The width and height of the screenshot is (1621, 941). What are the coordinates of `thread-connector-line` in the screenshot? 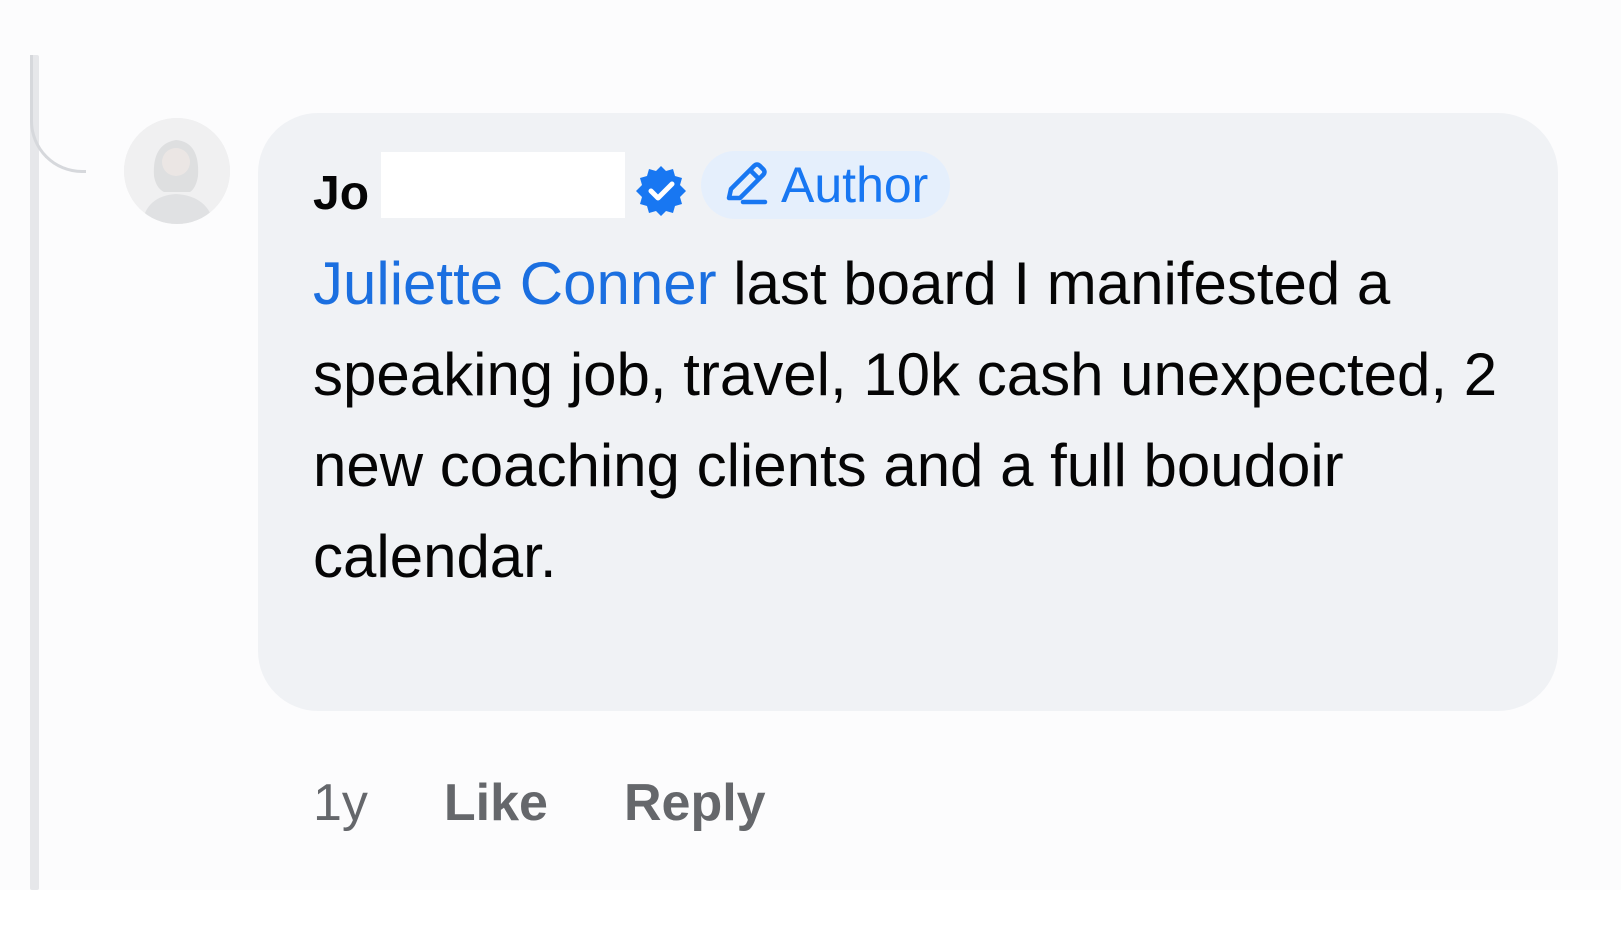 It's located at (34, 472).